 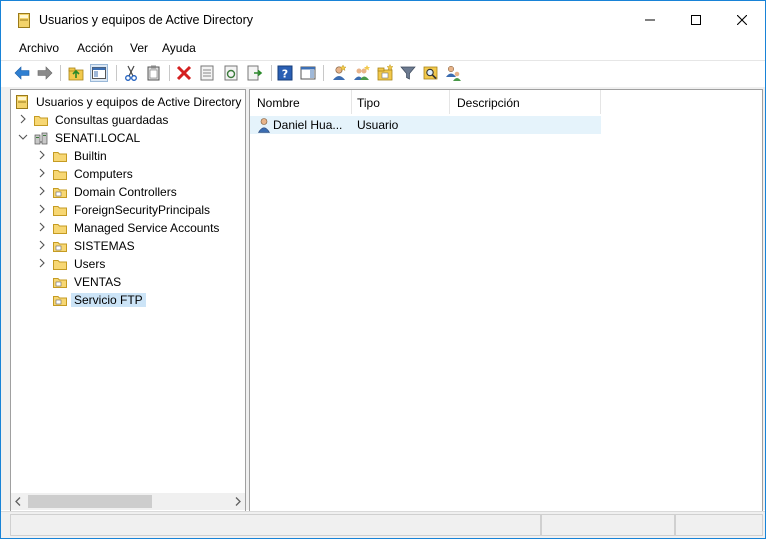 I want to click on add-to-group-icon, so click(x=453, y=73).